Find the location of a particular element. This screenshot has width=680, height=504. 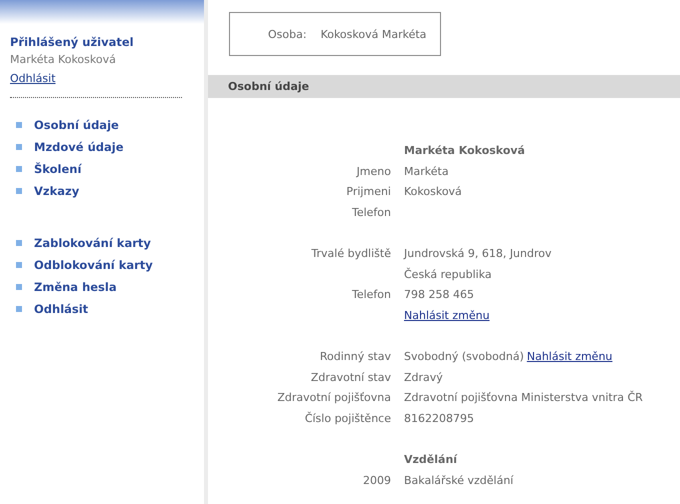

field-value: Kokosková is located at coordinates (433, 191).